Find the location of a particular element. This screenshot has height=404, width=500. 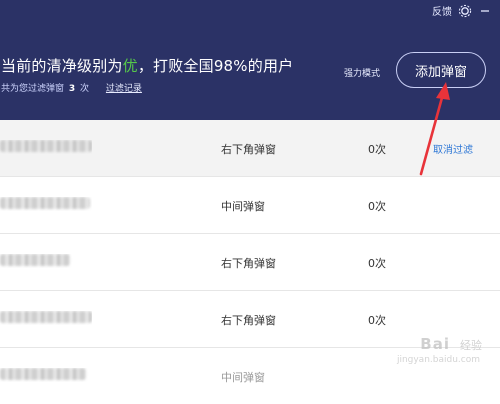

filter-summary: 共为您过滤弹窗 3 次 过滤记录 is located at coordinates (71, 87).